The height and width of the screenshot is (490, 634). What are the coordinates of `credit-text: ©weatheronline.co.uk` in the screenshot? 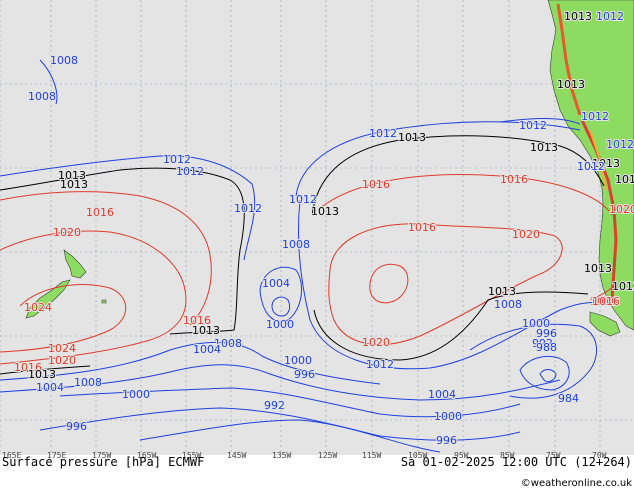 It's located at (576, 483).